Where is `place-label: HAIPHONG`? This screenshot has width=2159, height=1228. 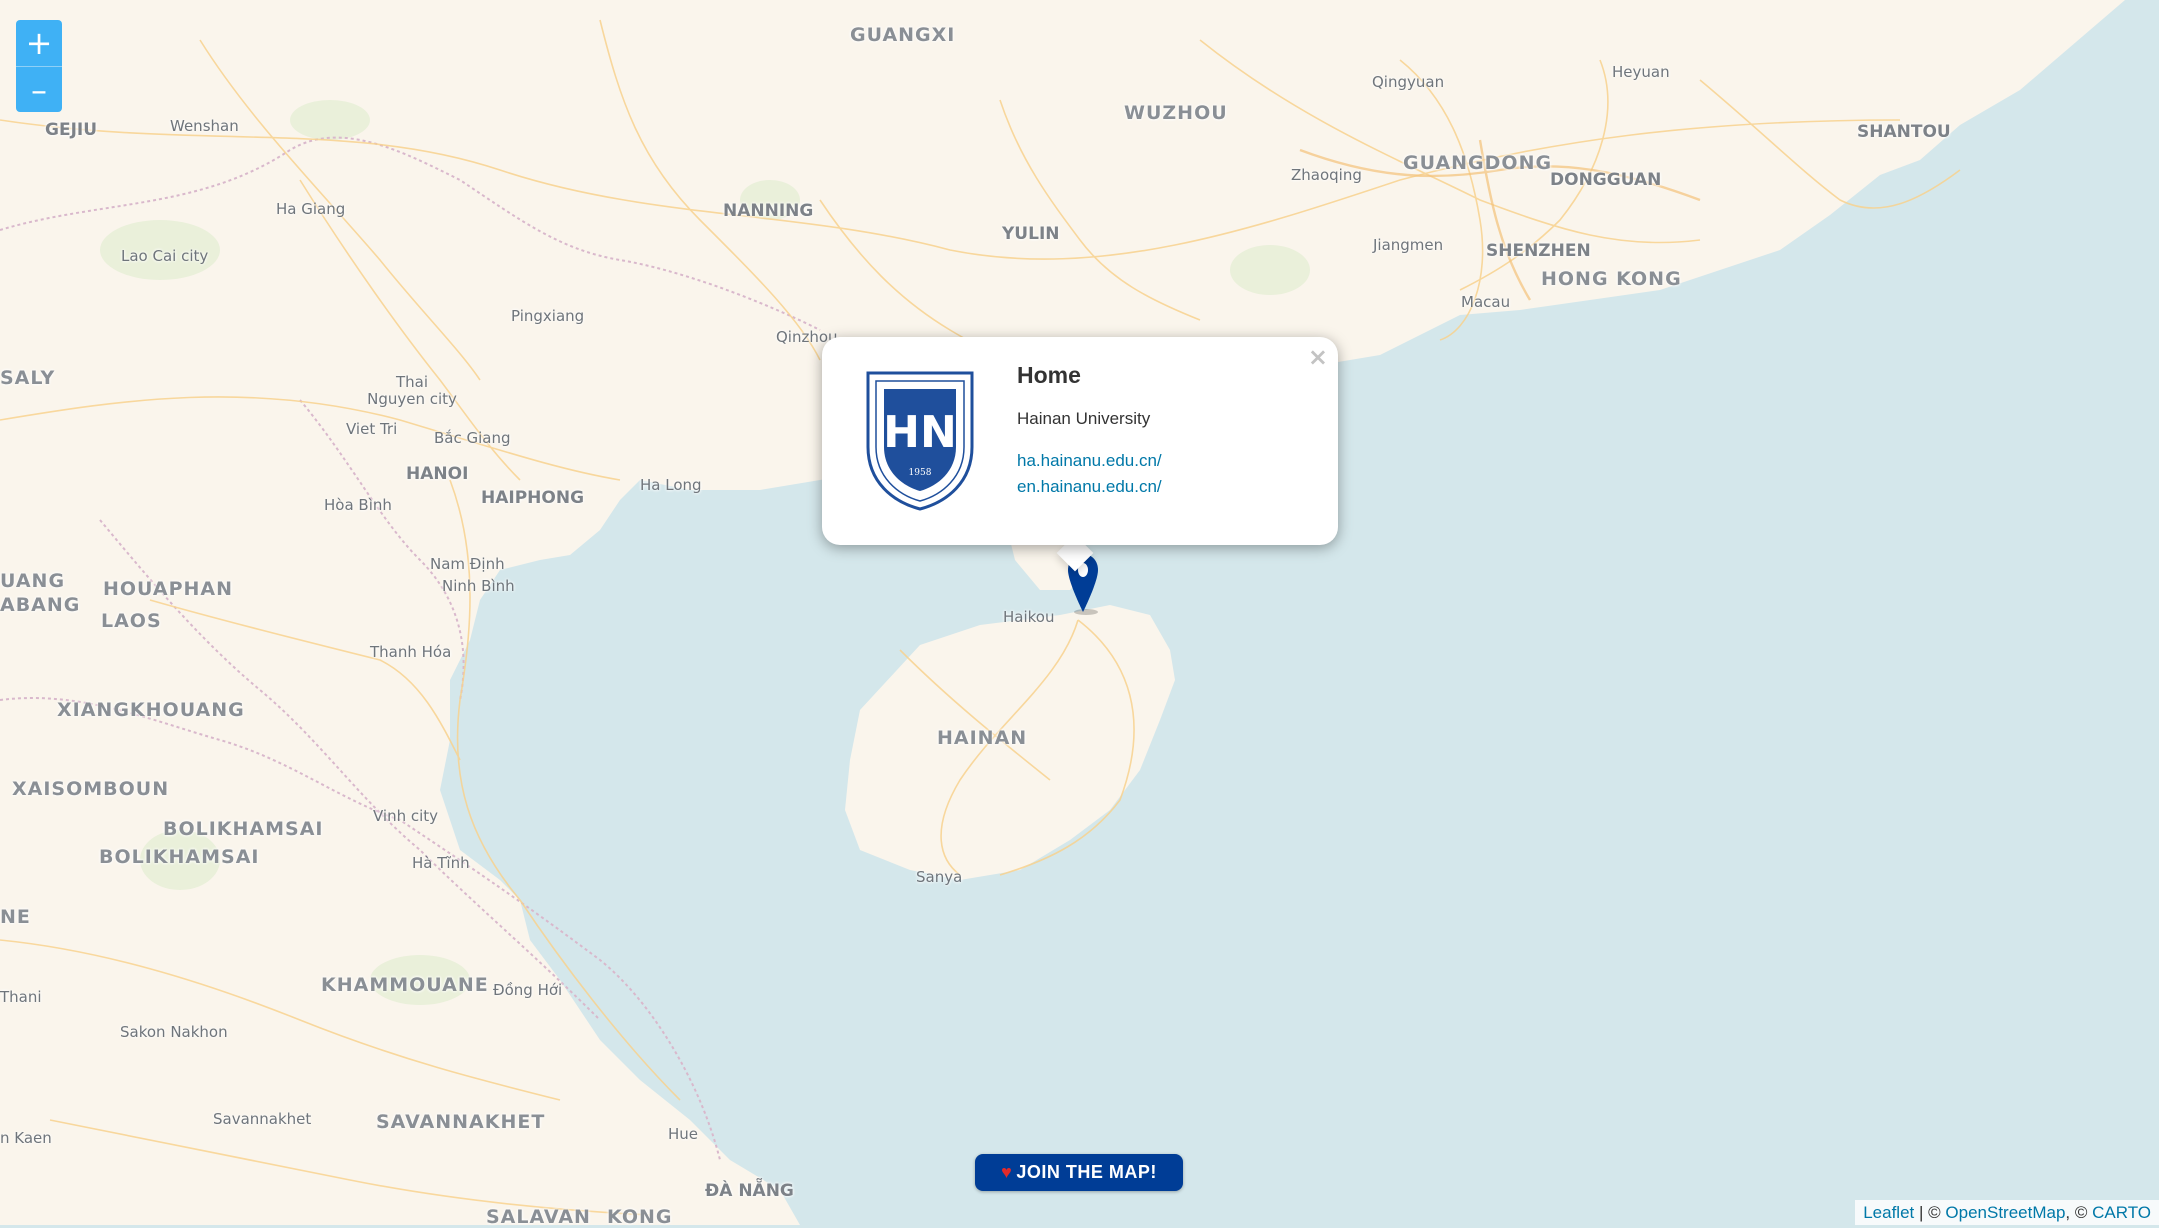
place-label: HAIPHONG is located at coordinates (533, 498).